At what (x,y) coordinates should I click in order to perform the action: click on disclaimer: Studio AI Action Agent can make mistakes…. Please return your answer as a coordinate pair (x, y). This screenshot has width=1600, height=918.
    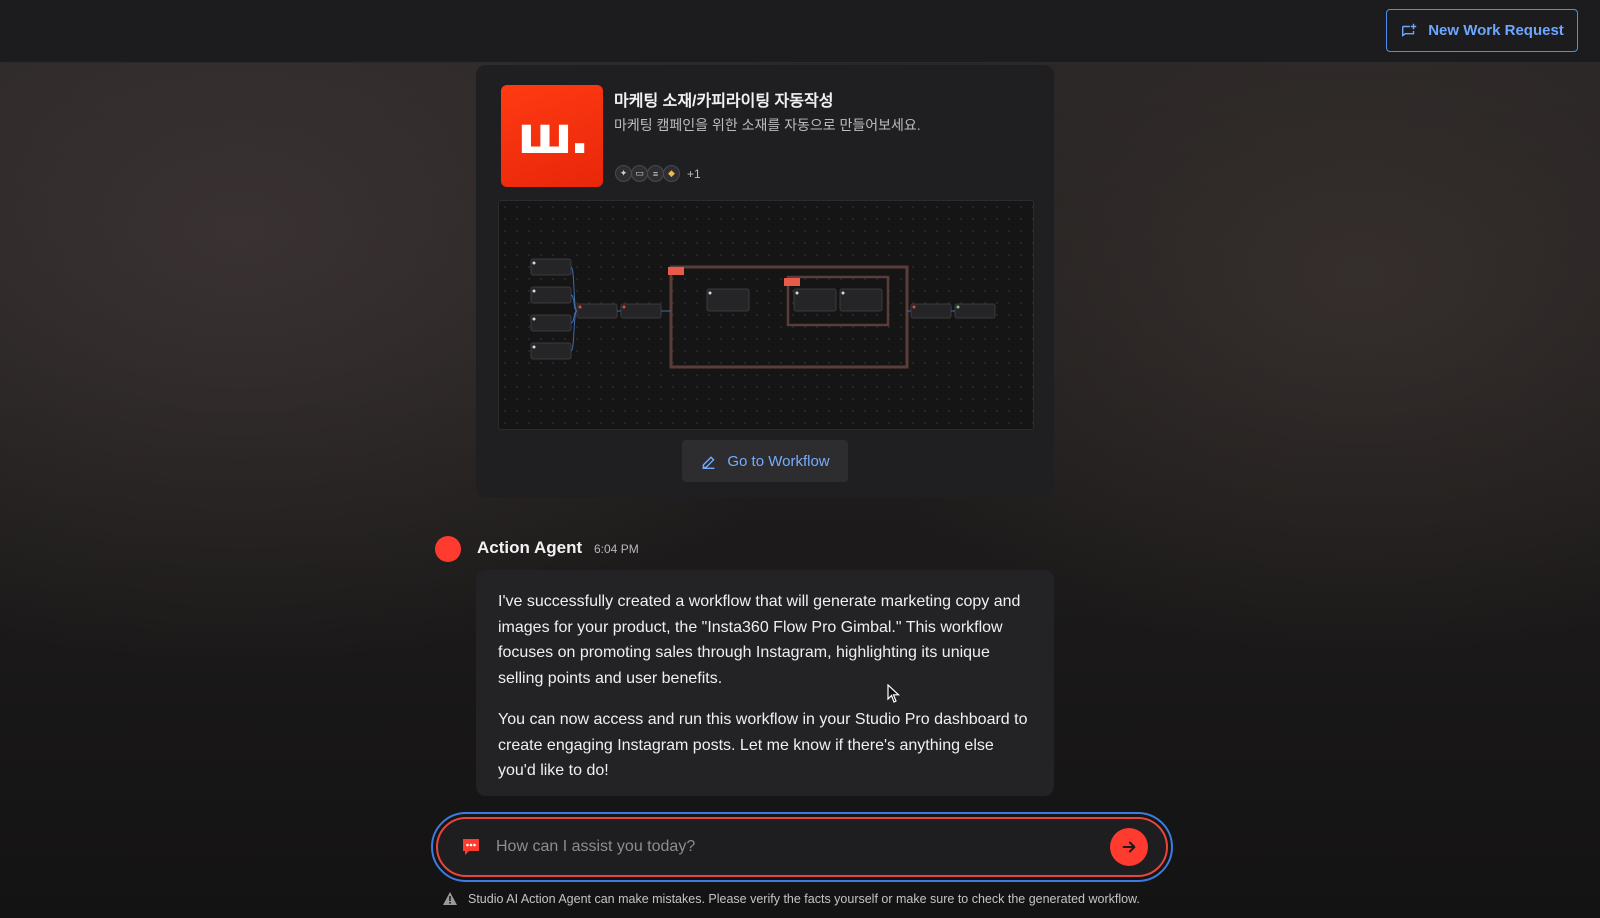
    Looking at the image, I should click on (791, 898).